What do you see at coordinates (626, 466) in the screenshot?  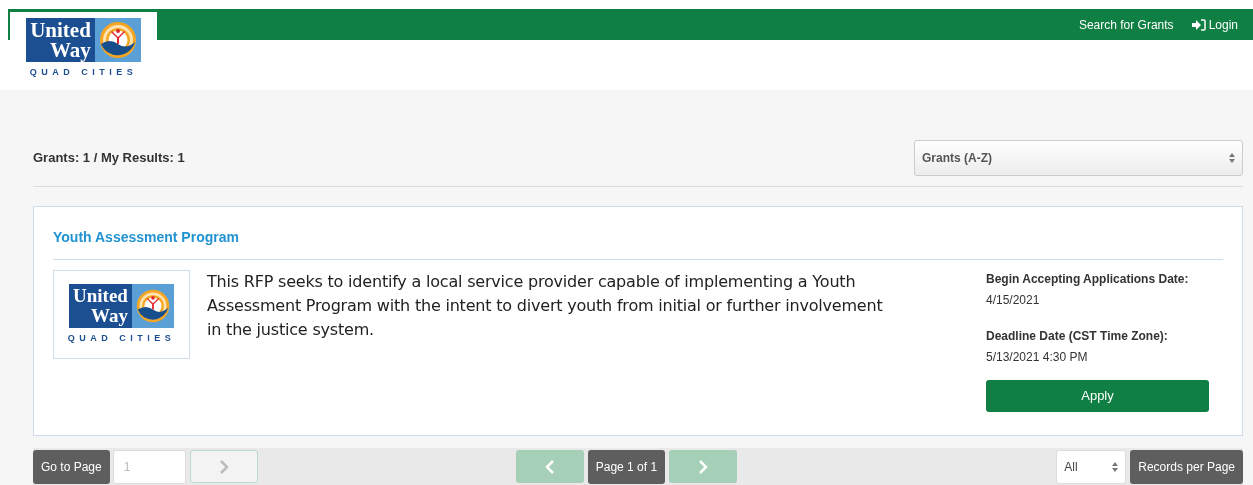 I see `page-indicator: Page 1 of 1` at bounding box center [626, 466].